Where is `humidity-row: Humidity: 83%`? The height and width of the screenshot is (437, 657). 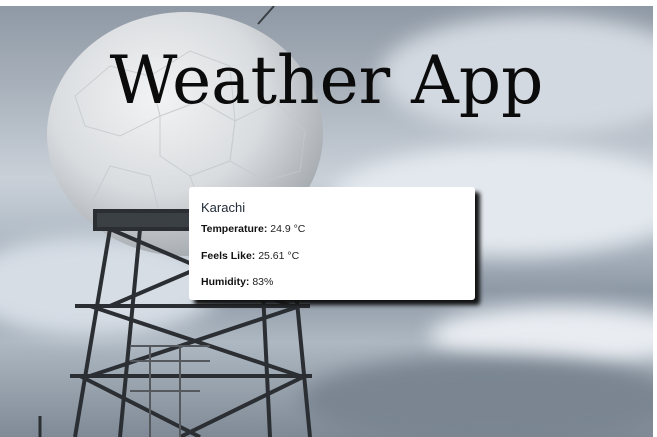 humidity-row: Humidity: 83% is located at coordinates (237, 282).